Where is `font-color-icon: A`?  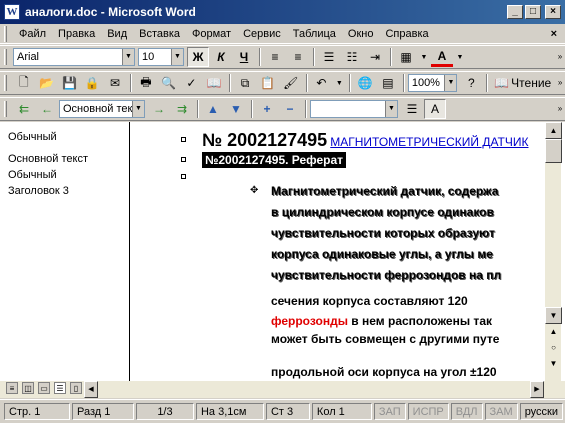
font-color-icon: A is located at coordinates (442, 57).